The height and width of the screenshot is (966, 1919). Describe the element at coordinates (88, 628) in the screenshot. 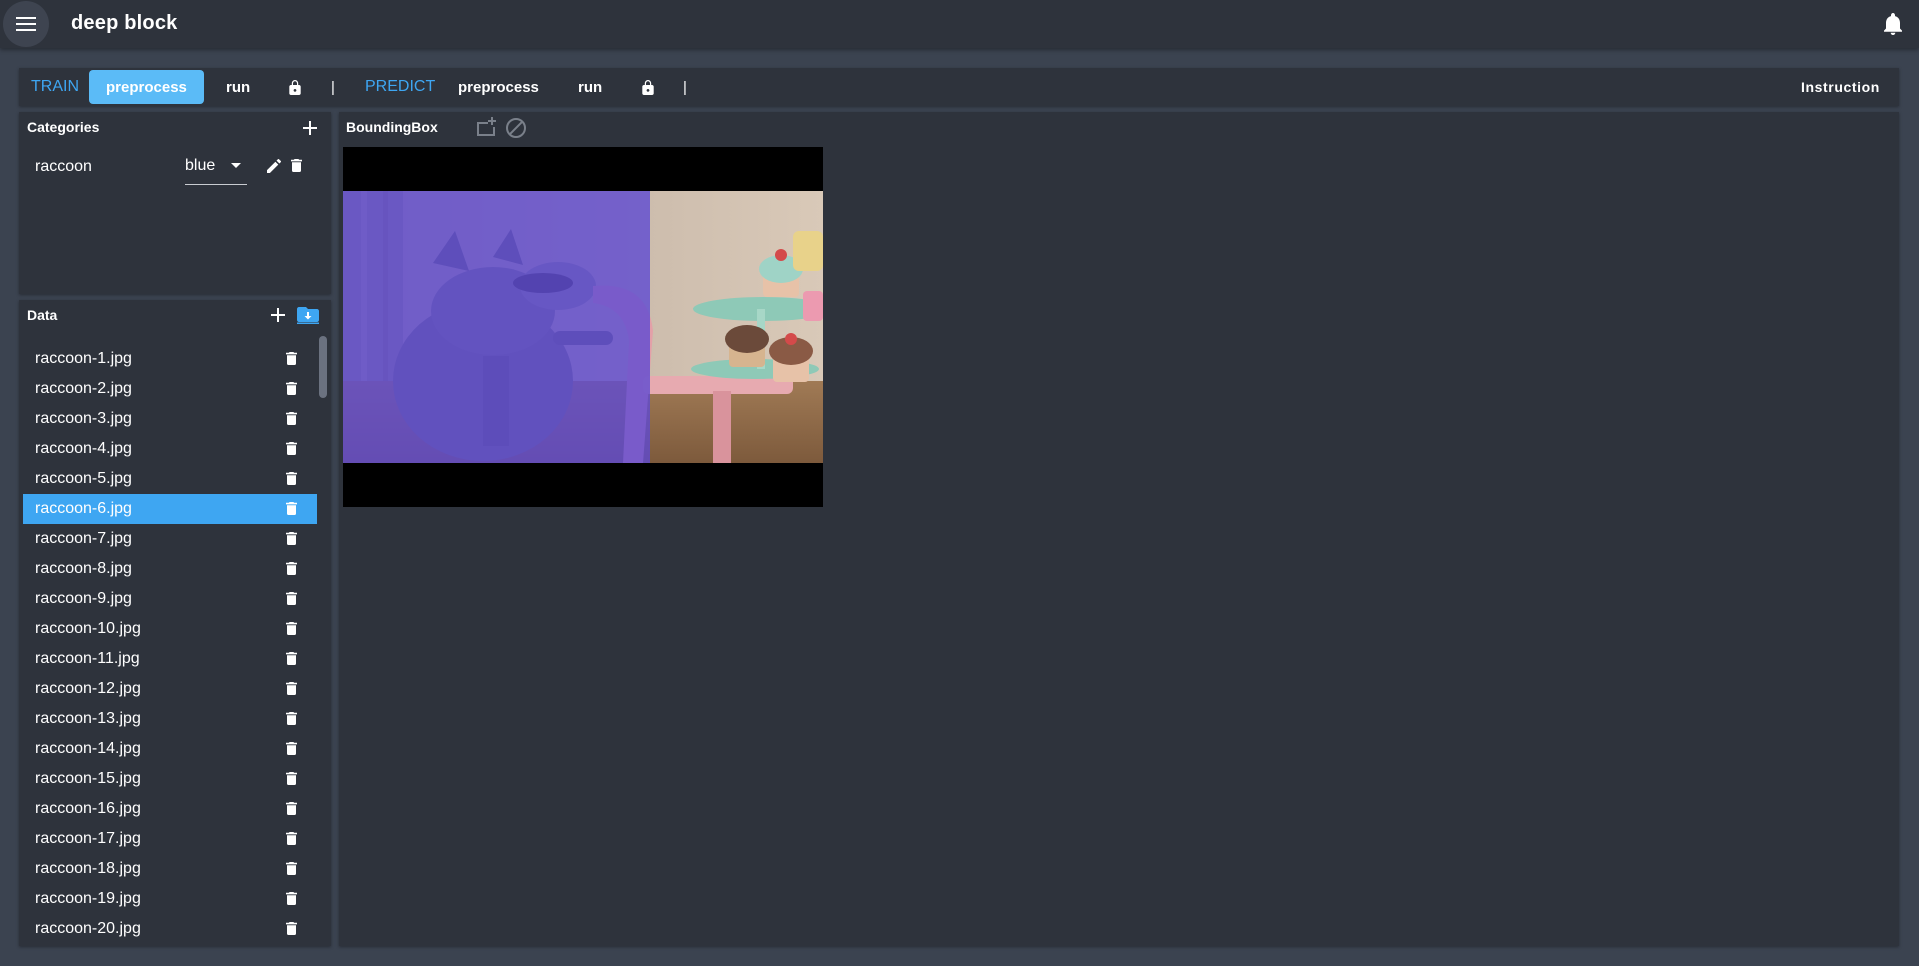

I see `file-name: raccoon-10.jpg` at that location.